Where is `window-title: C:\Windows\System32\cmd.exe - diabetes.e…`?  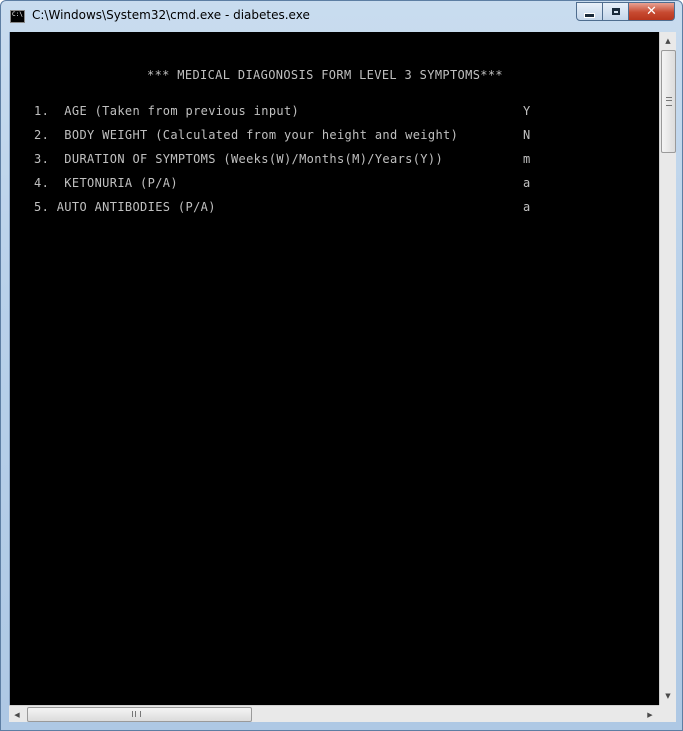
window-title: C:\Windows\System32\cmd.exe - diabetes.e… is located at coordinates (171, 15).